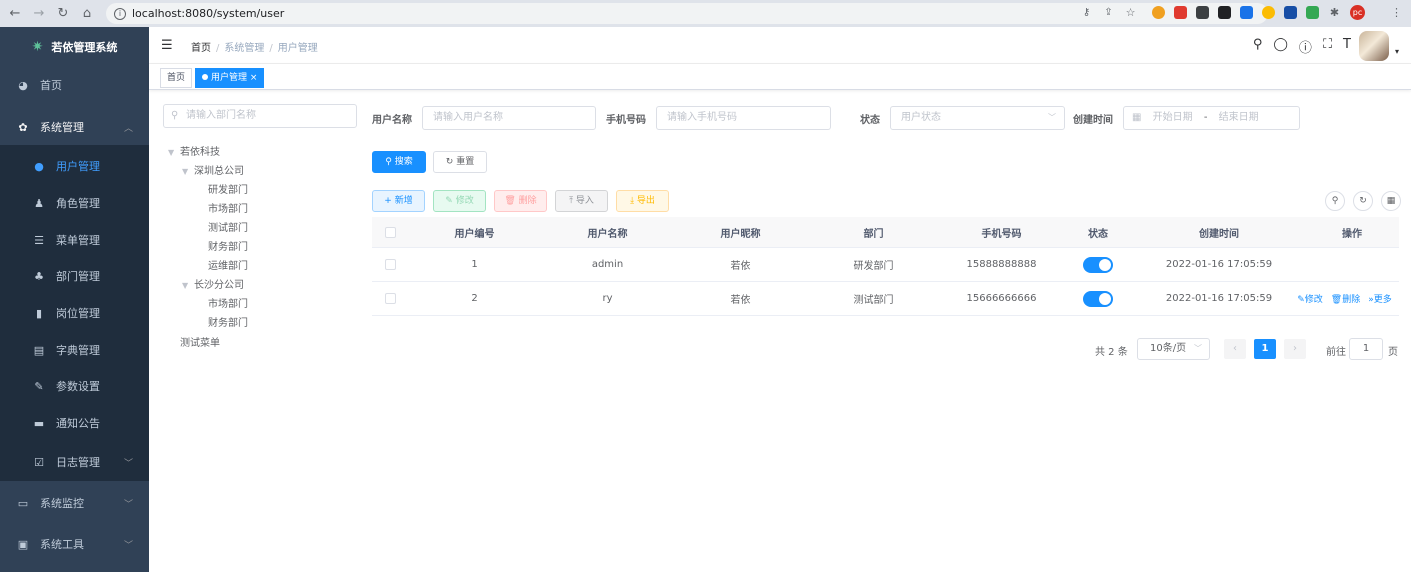 Image resolution: width=1411 pixels, height=572 pixels. What do you see at coordinates (873, 234) in the screenshot?
I see `header-dept: 部门` at bounding box center [873, 234].